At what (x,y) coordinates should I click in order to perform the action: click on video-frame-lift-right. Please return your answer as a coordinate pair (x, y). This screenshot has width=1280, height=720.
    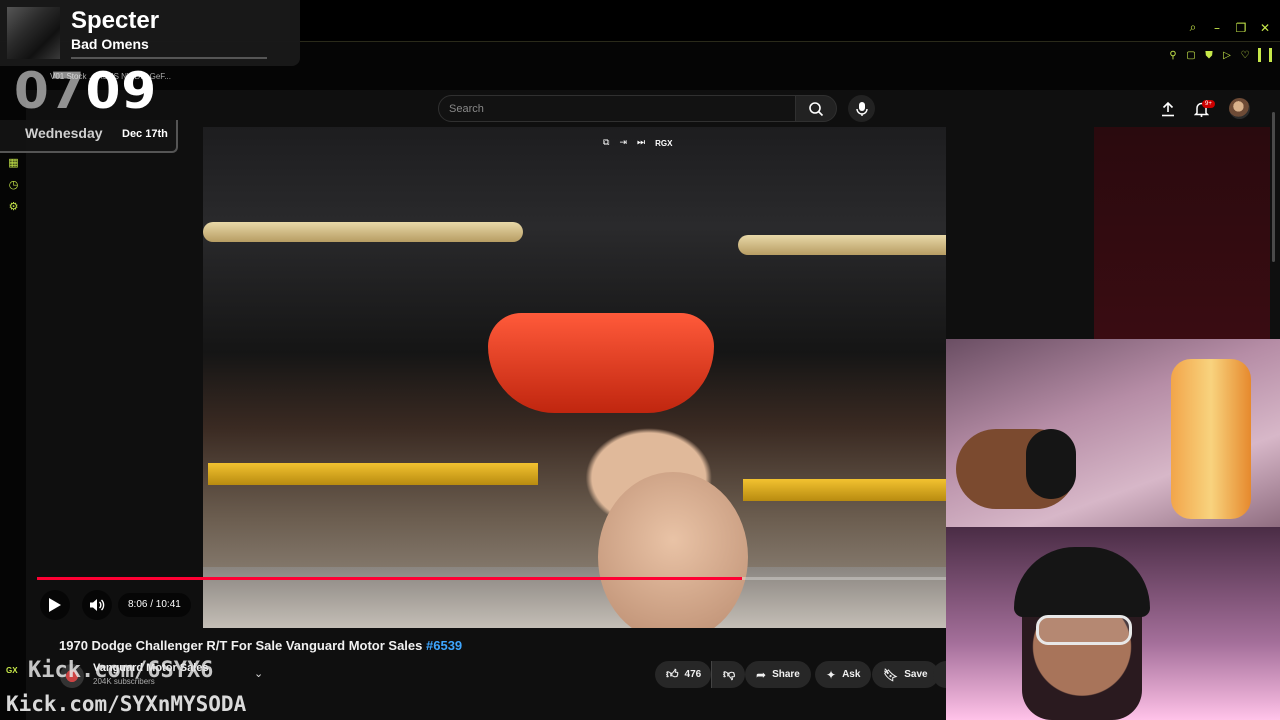
    Looking at the image, I should click on (844, 490).